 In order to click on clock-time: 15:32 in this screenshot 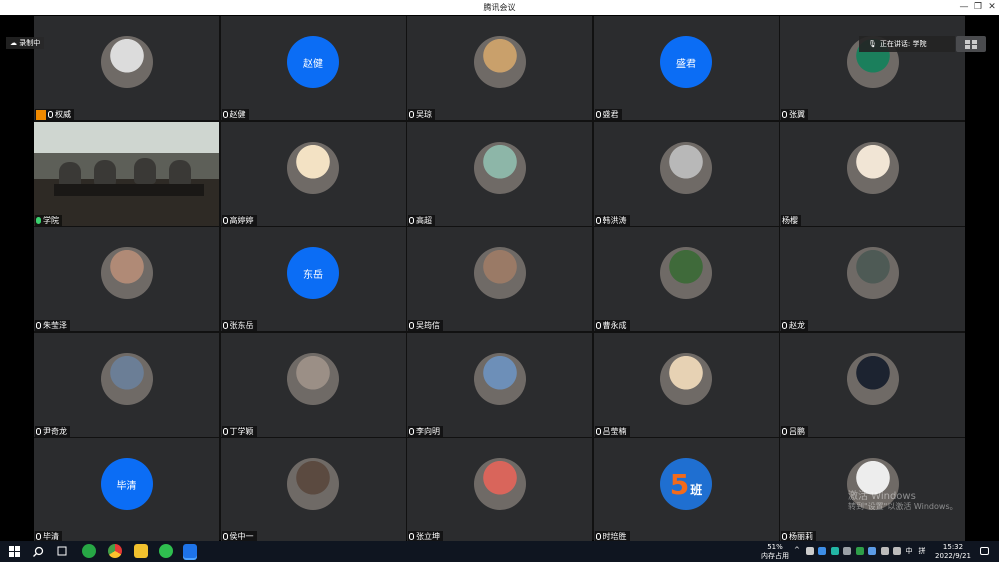, I will do `click(953, 547)`.